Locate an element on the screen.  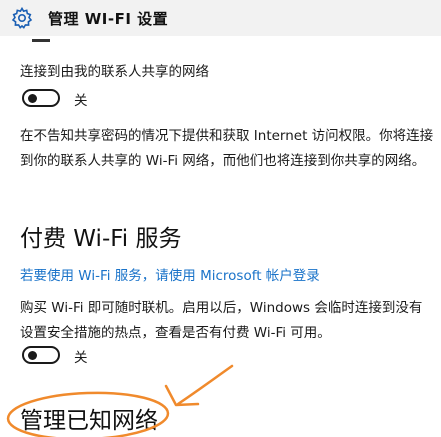
microsoft-account-login-link: 若要使用 Wi-Fi 服务，请使用 Microsoft 帐户登录 is located at coordinates (170, 274).